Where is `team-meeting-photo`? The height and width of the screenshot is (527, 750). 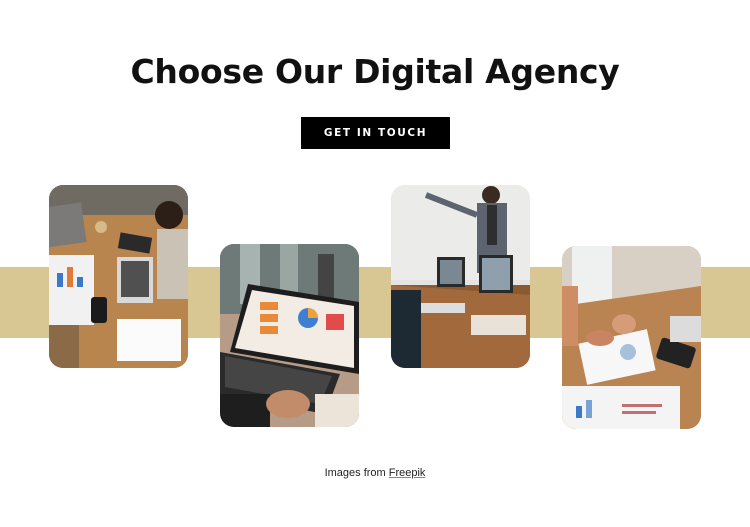 team-meeting-photo is located at coordinates (118, 276).